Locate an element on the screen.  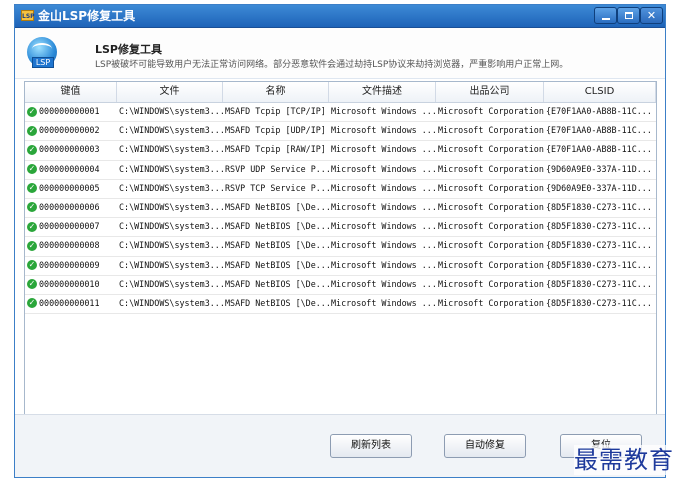
column-header-clsid: CLSID is located at coordinates (600, 92).